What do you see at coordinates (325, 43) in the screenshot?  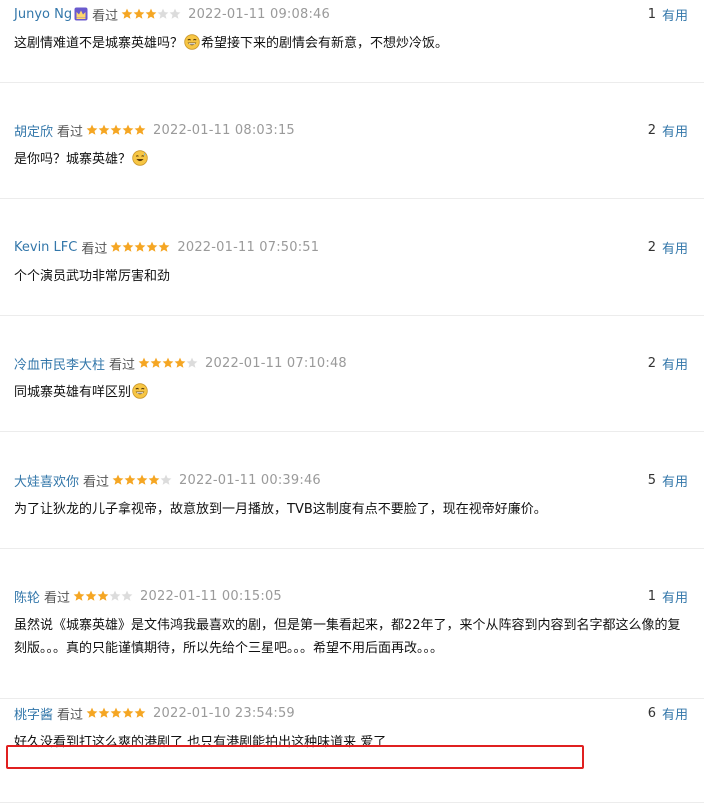 I see `comment-text-part: 希望接下来的剧情会有新意，不想炒冷饭。` at bounding box center [325, 43].